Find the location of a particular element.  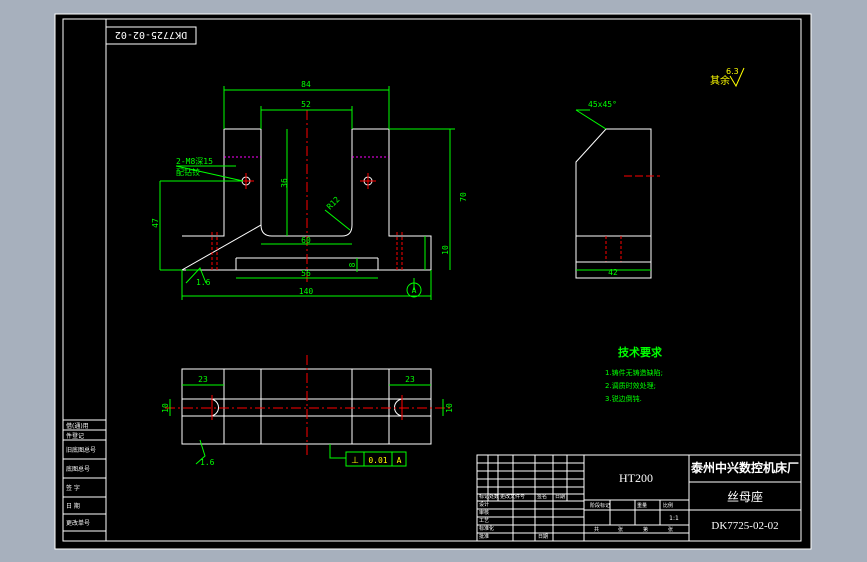

tb-weight: 重量 is located at coordinates (642, 505).